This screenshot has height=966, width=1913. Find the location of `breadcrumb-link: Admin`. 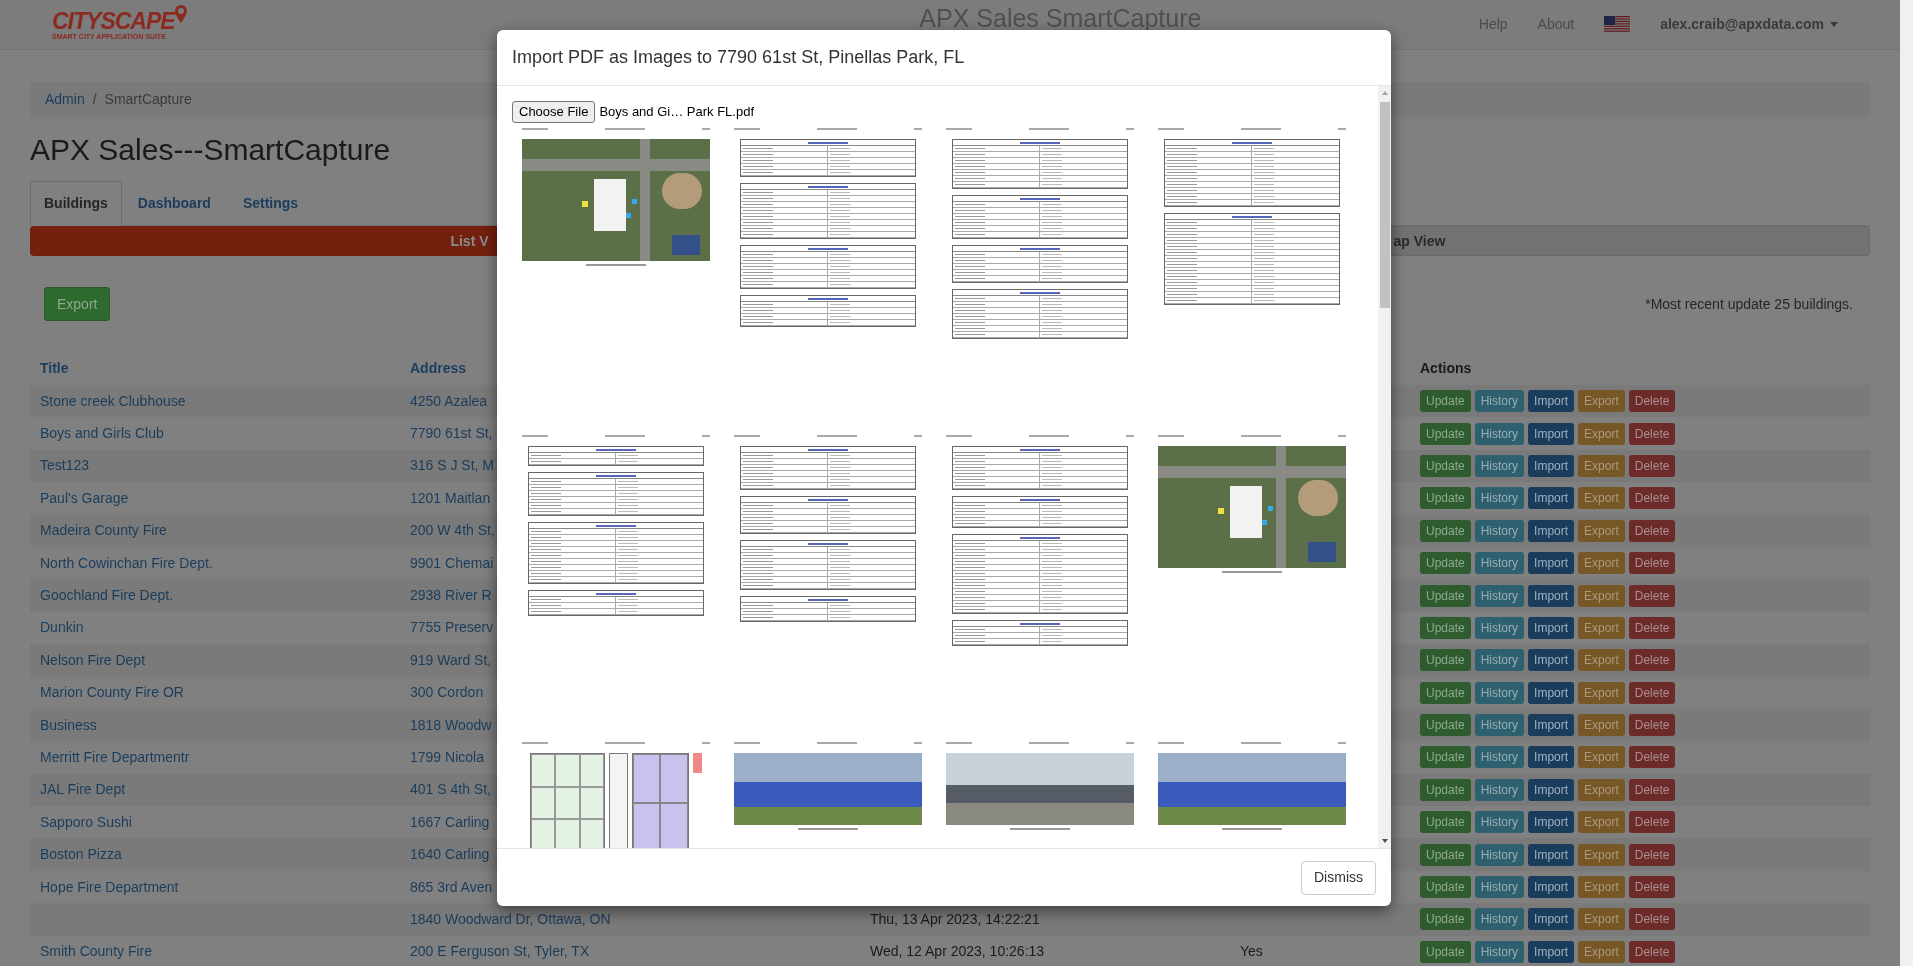

breadcrumb-link: Admin is located at coordinates (65, 99).